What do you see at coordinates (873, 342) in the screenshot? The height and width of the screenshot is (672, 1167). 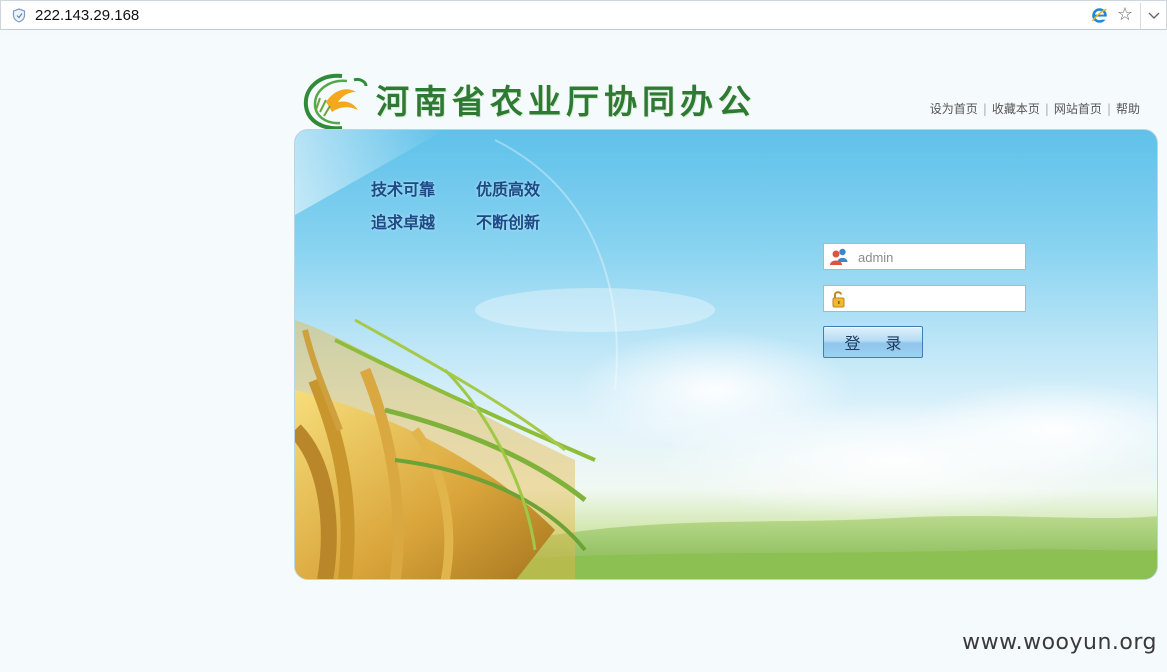 I see `login-button: 登 录` at bounding box center [873, 342].